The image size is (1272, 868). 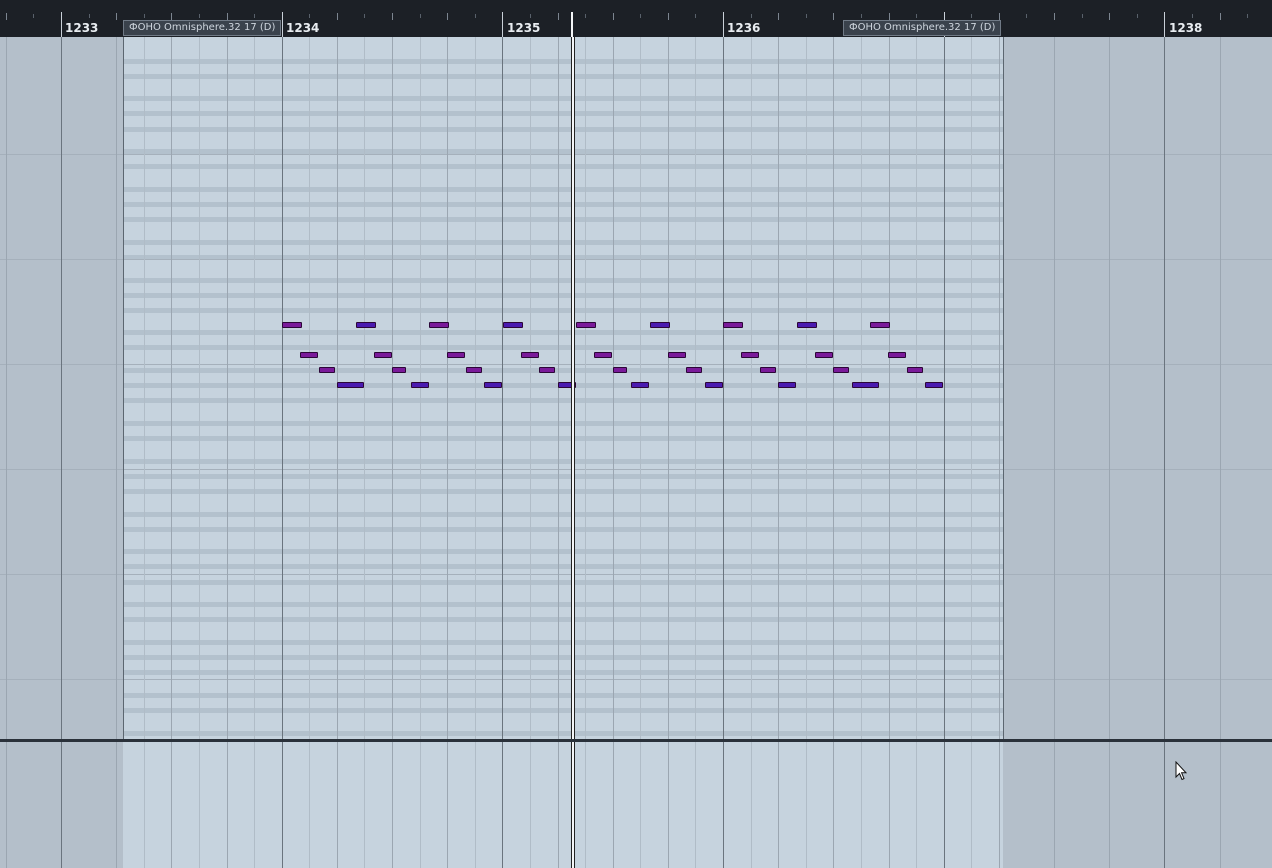 What do you see at coordinates (636, 154) in the screenshot?
I see `octave-line` at bounding box center [636, 154].